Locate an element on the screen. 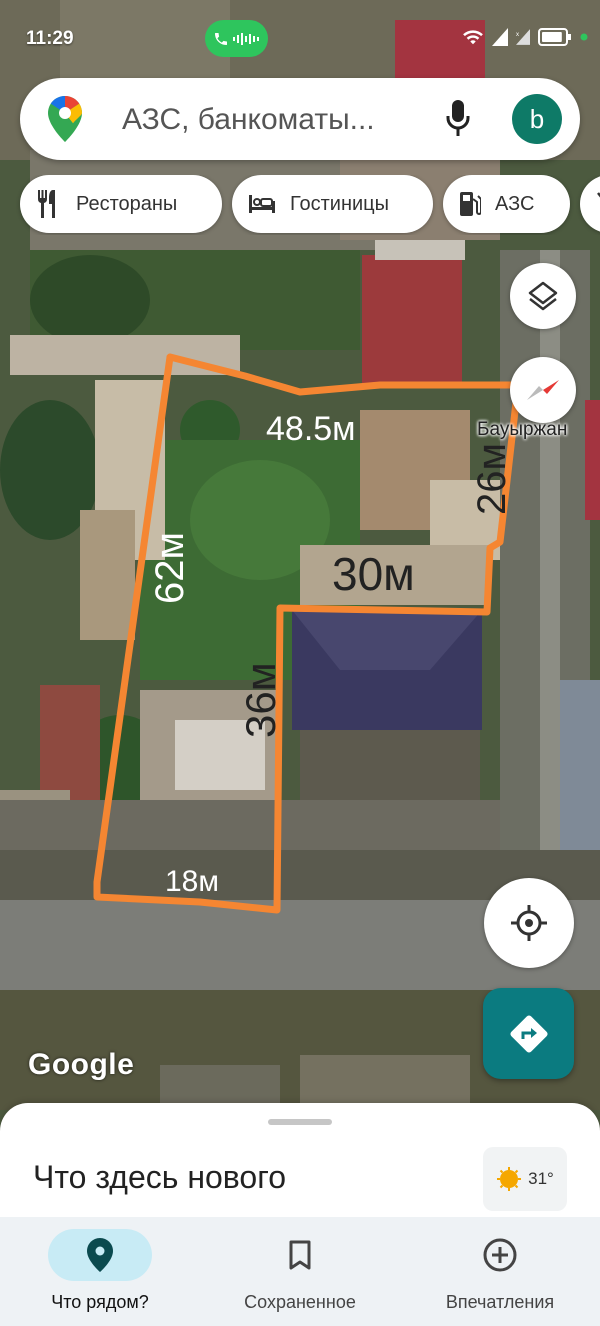 This screenshot has width=600, height=1326. my-location-button is located at coordinates (529, 923).